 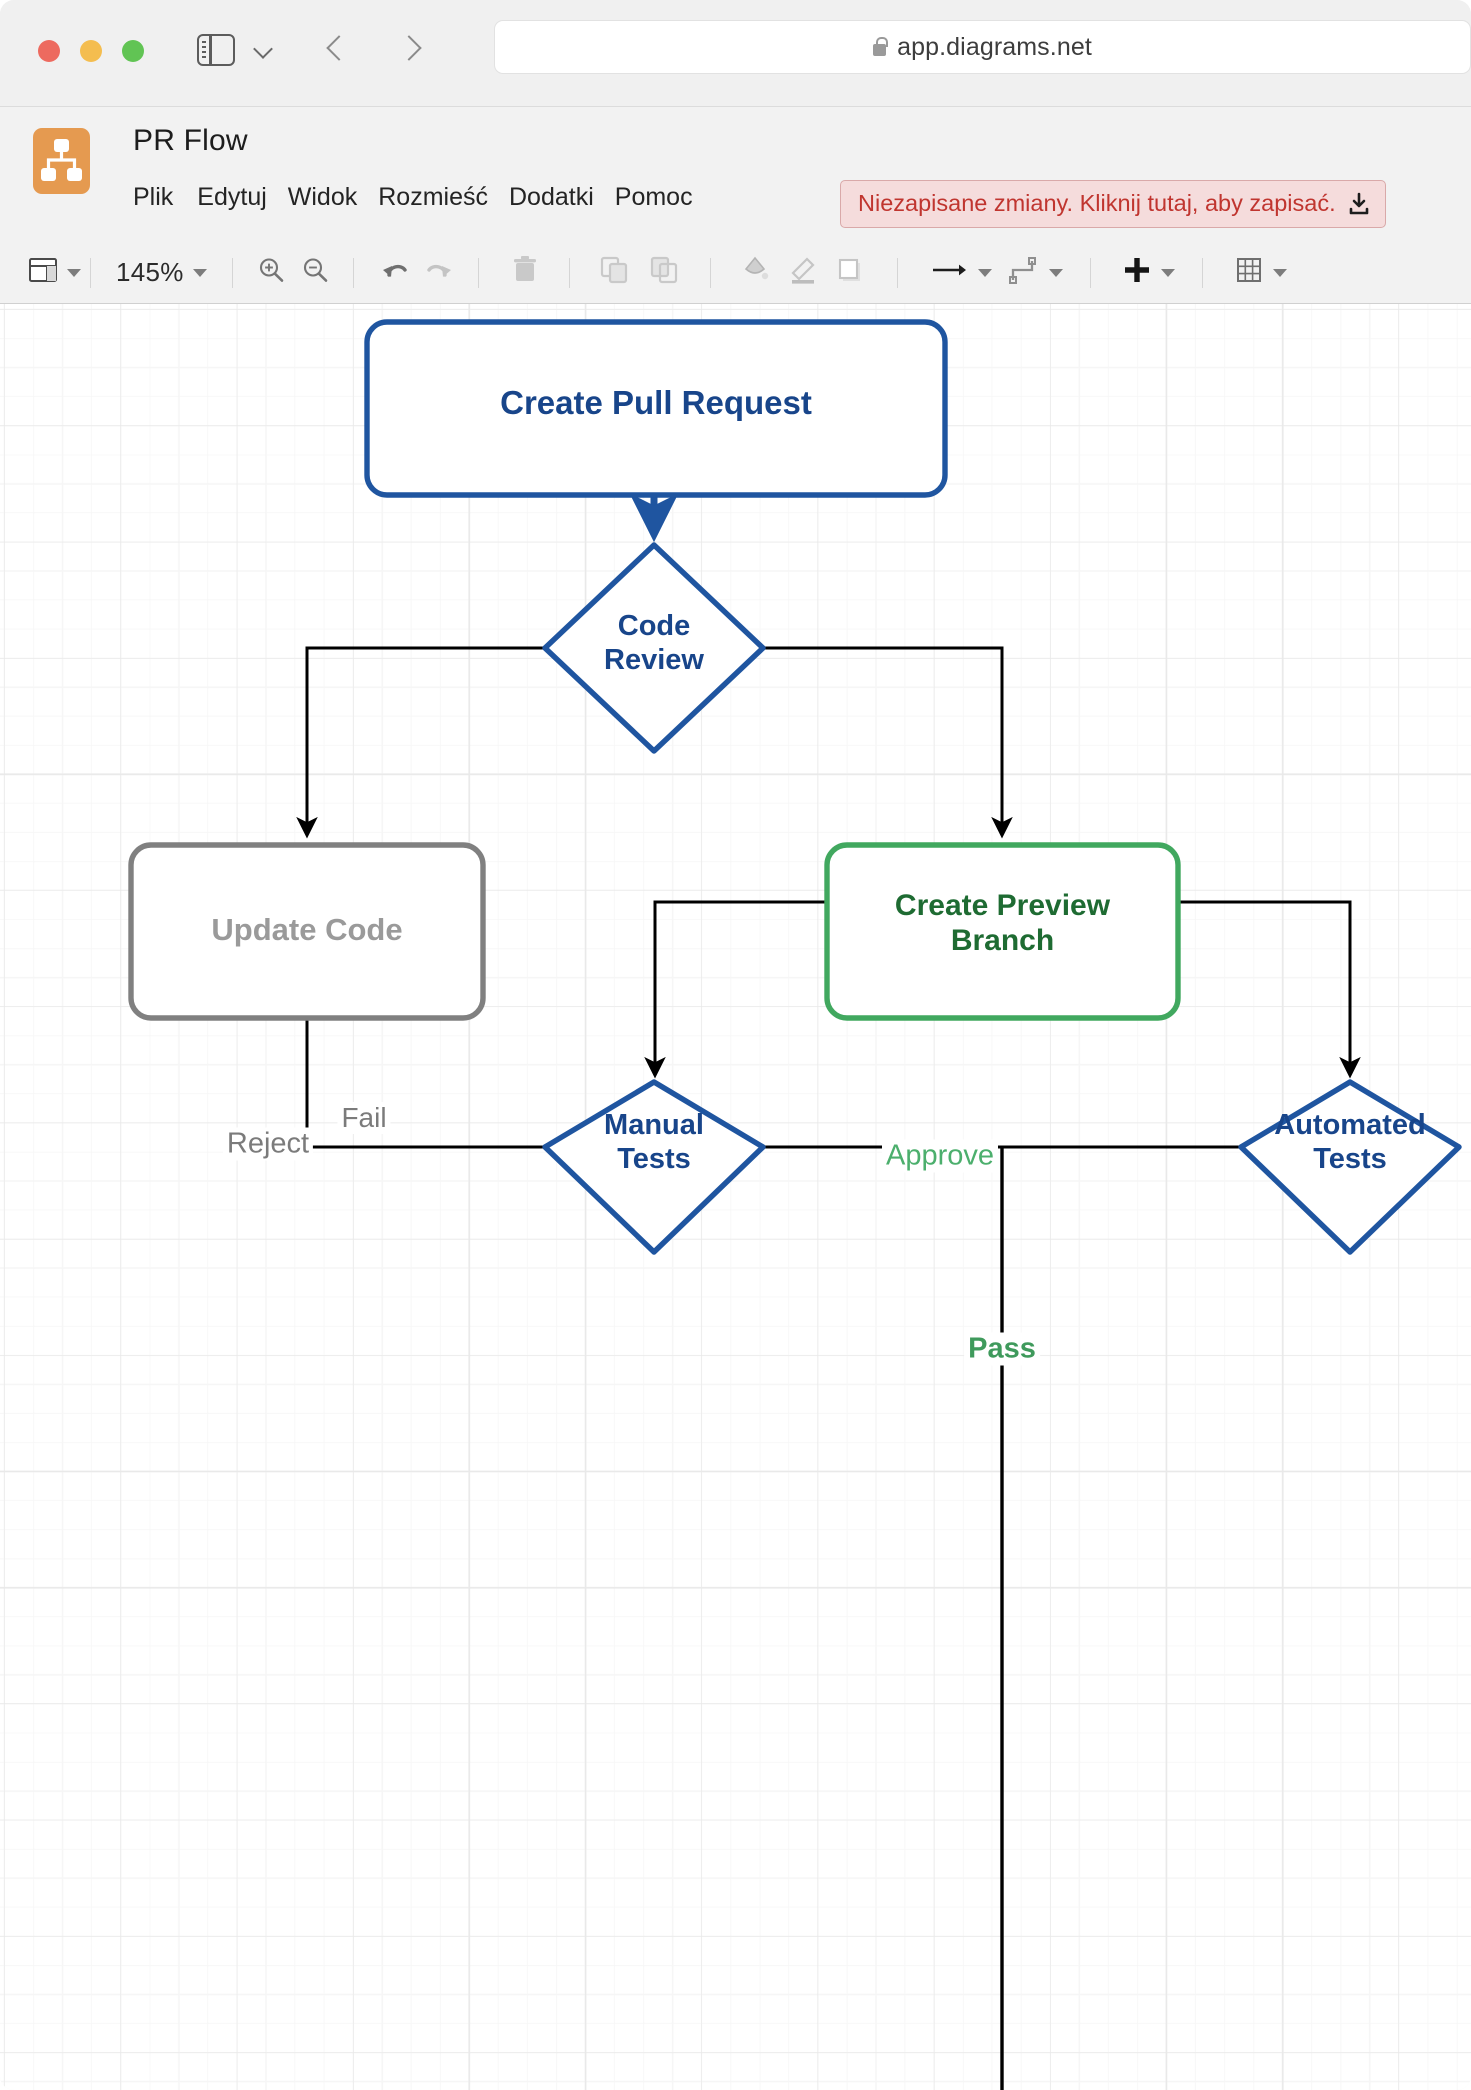 I want to click on node-create-pull-request, so click(x=656, y=408).